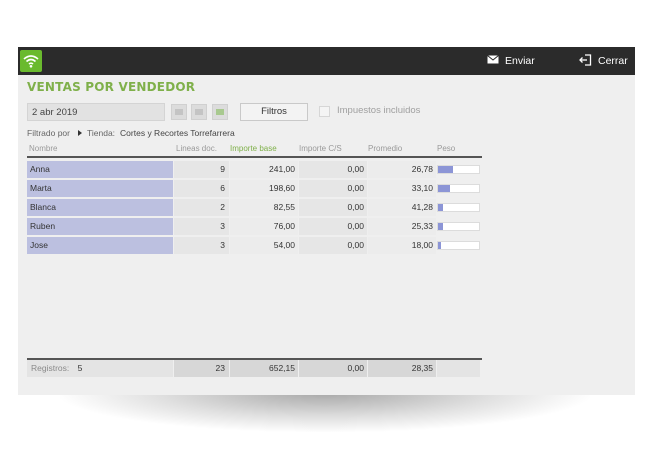 Image resolution: width=650 pixels, height=456 pixels. What do you see at coordinates (80, 368) in the screenshot?
I see `registros-value: 5` at bounding box center [80, 368].